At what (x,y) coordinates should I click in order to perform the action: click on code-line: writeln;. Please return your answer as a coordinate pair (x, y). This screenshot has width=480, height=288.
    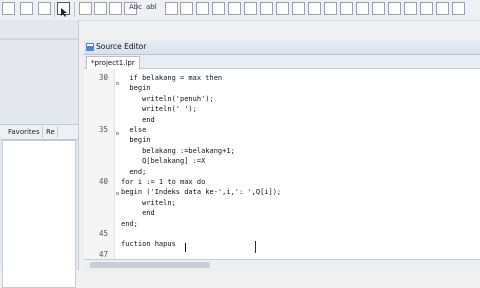
    Looking at the image, I should click on (148, 203).